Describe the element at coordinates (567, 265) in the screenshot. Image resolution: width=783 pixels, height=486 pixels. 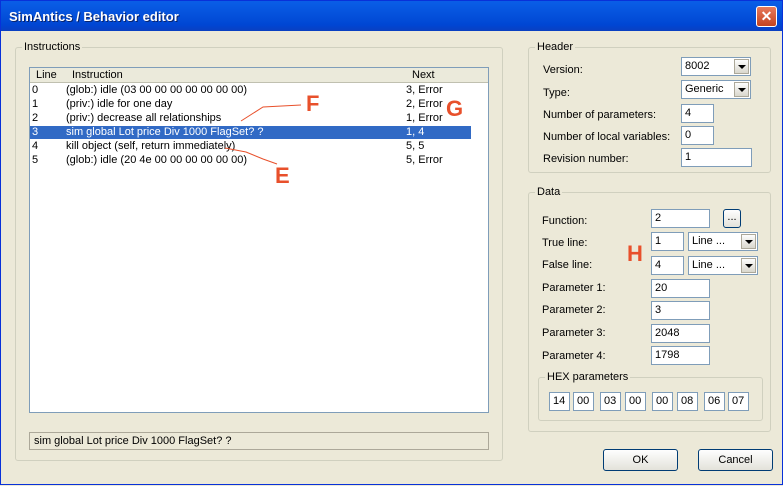
I see `false-line-label: False line:` at that location.